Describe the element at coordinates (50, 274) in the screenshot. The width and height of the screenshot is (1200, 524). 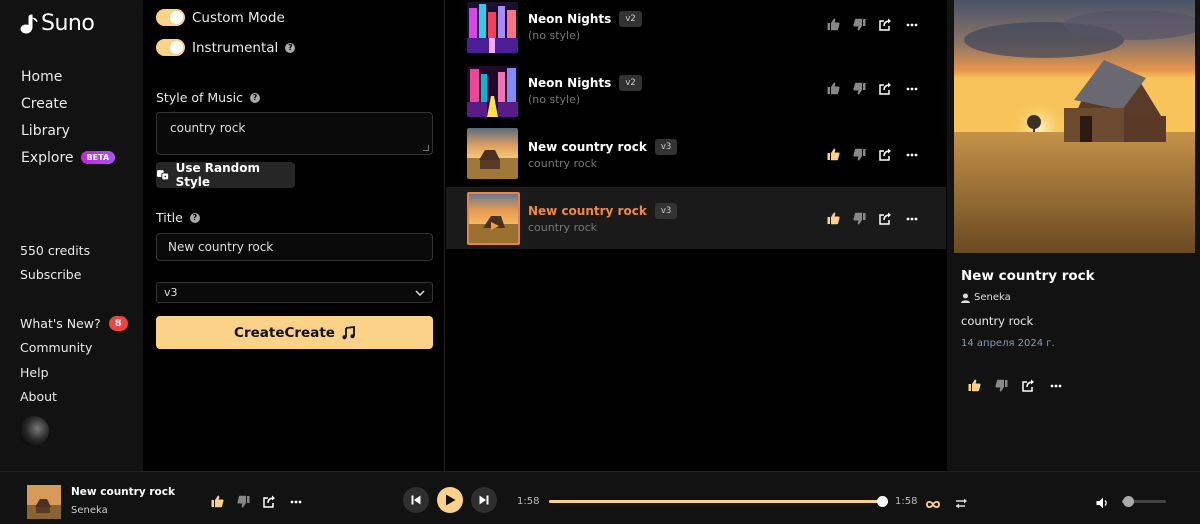
I see `subscribe-link: Subscribe` at that location.